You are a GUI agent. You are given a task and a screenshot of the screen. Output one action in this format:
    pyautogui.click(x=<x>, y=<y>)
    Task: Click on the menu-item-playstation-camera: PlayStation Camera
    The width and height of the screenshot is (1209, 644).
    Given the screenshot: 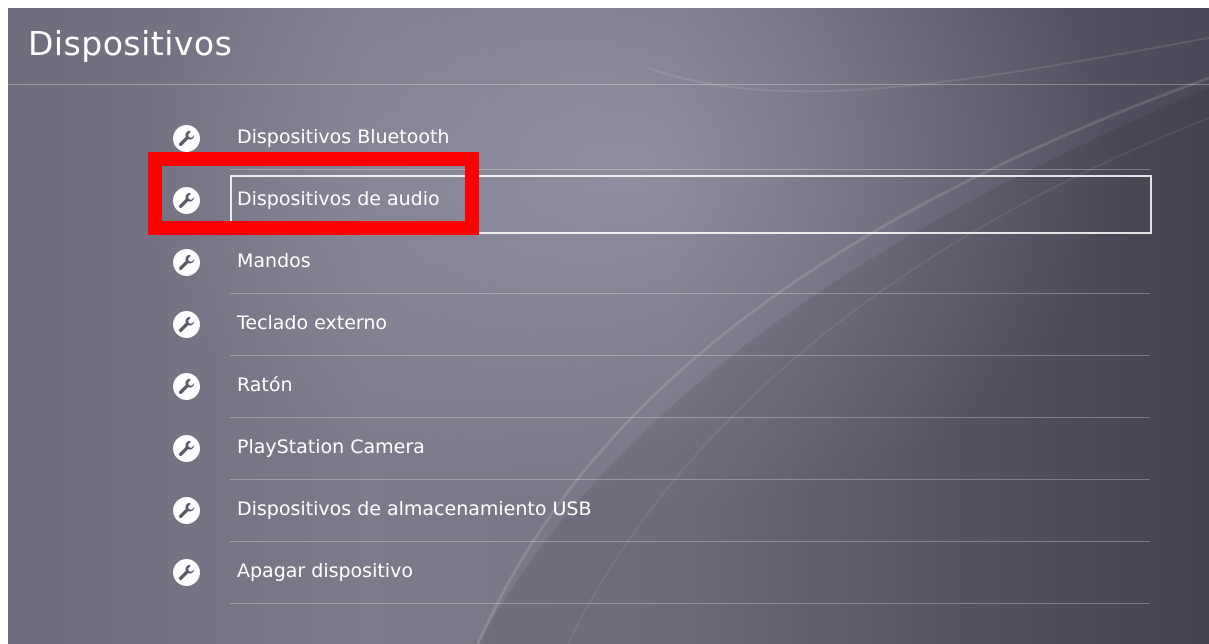 What is the action you would take?
    pyautogui.click(x=608, y=449)
    